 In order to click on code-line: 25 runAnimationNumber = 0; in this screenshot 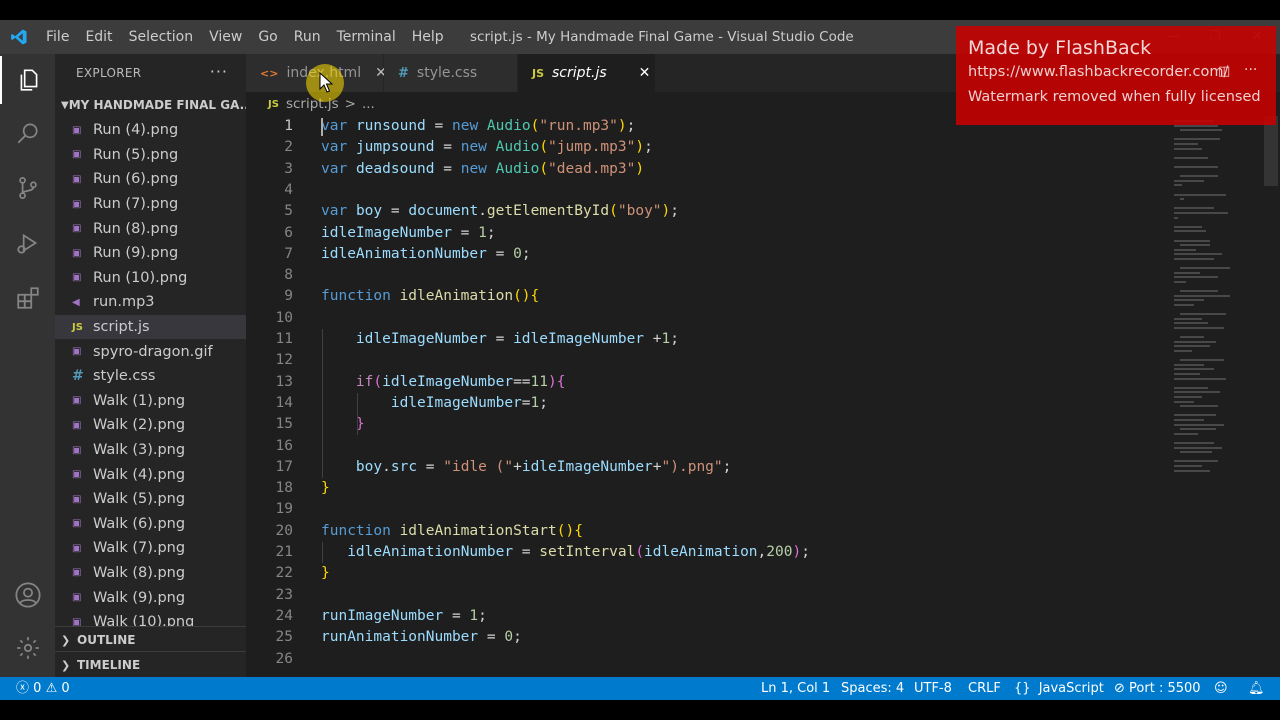, I will do `click(706, 637)`.